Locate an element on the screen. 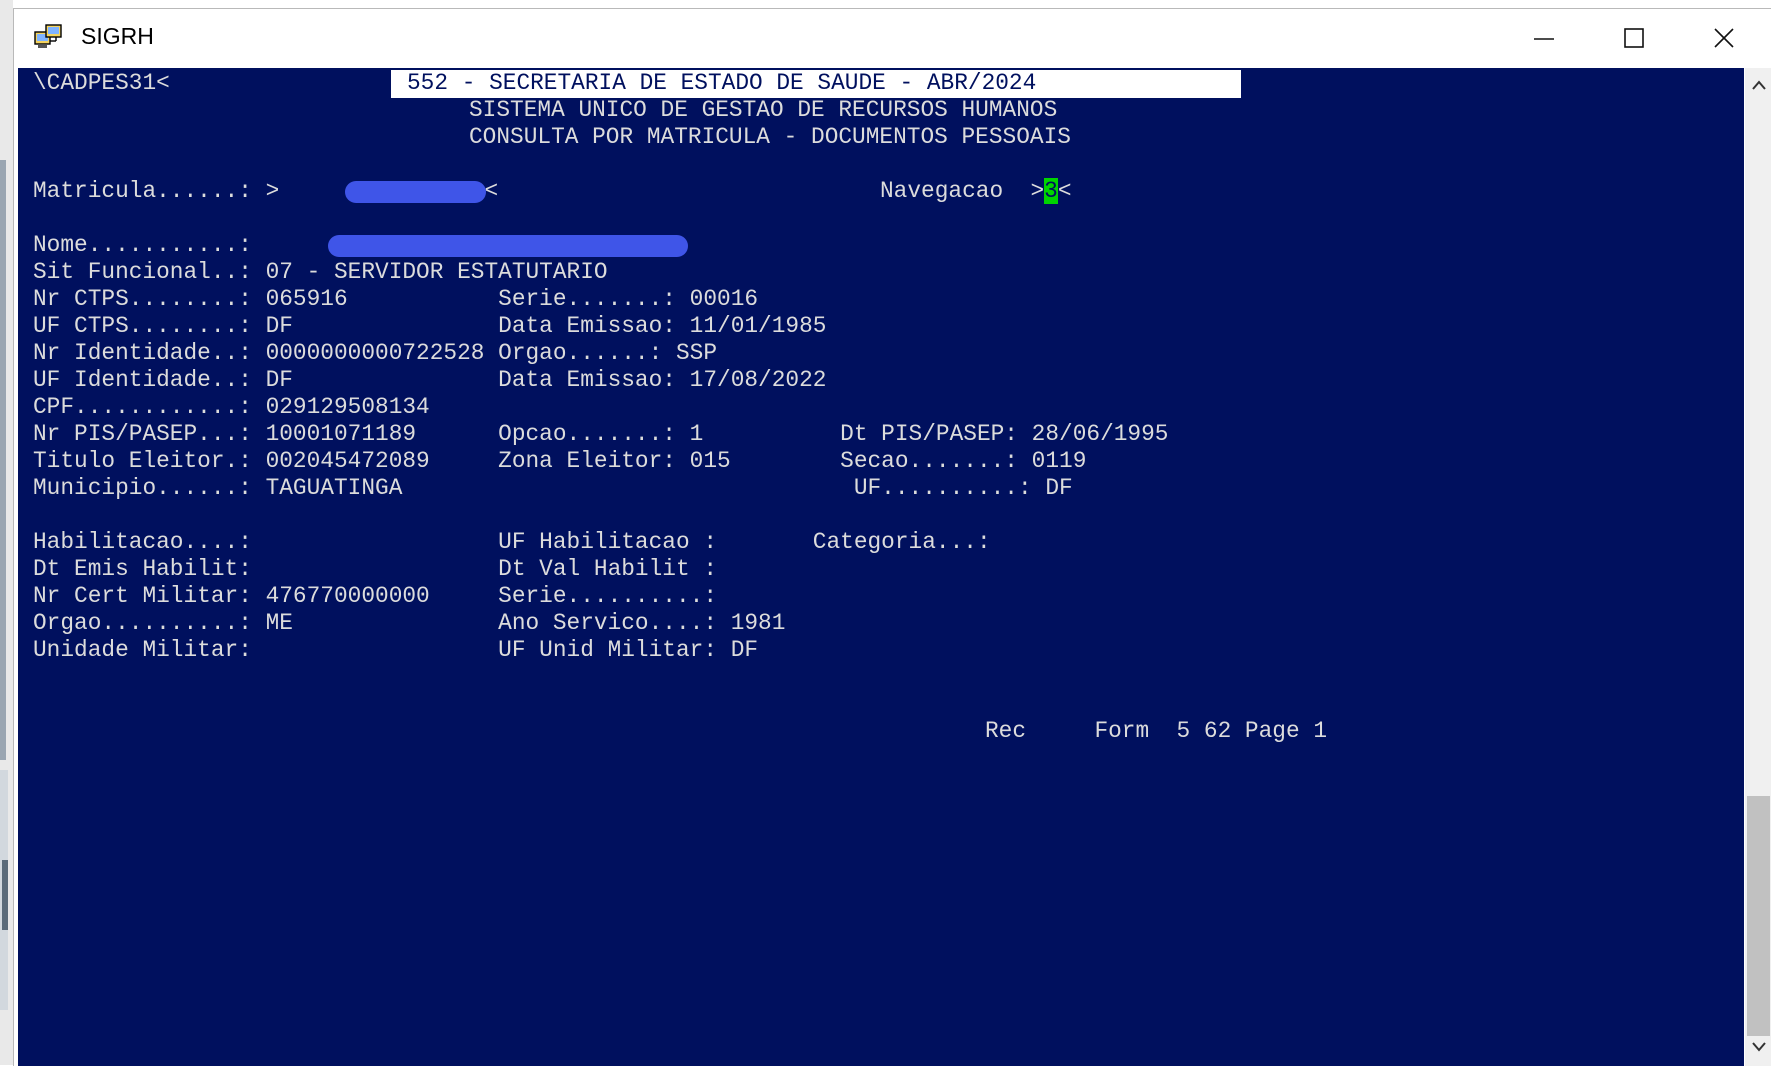 This screenshot has width=1771, height=1066. maximize-icon is located at coordinates (1634, 38).